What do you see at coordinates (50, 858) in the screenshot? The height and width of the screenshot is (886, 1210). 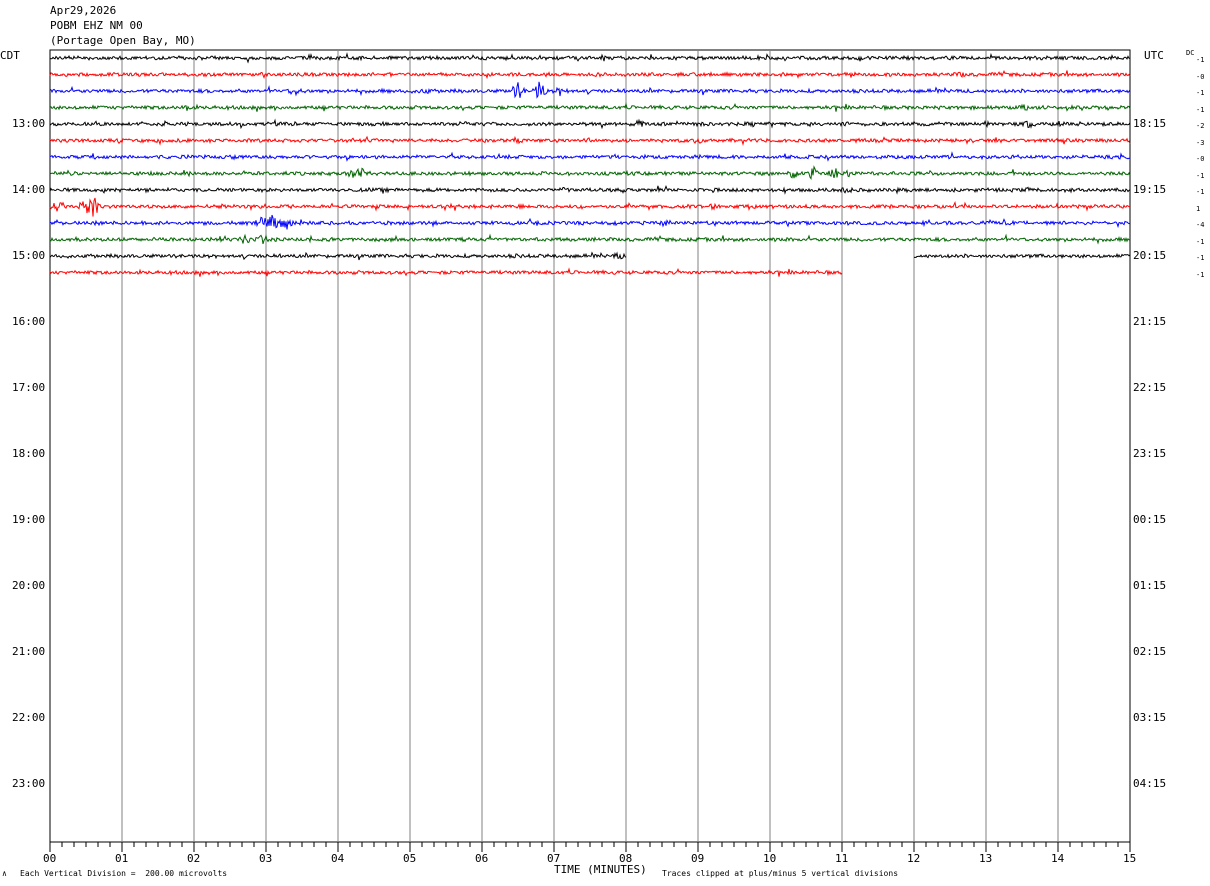 I see `x-tick-label: 00` at bounding box center [50, 858].